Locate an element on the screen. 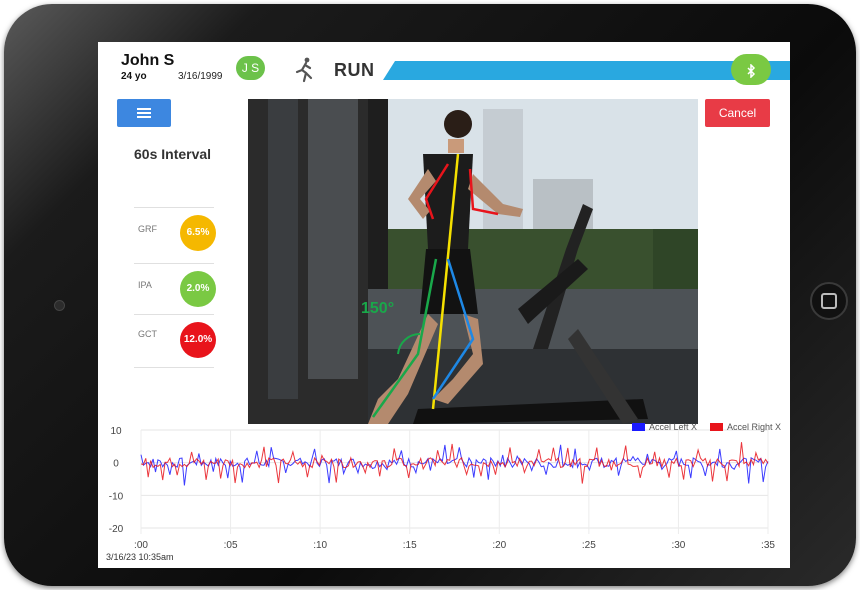  y-tick-label: 10 is located at coordinates (116, 431).